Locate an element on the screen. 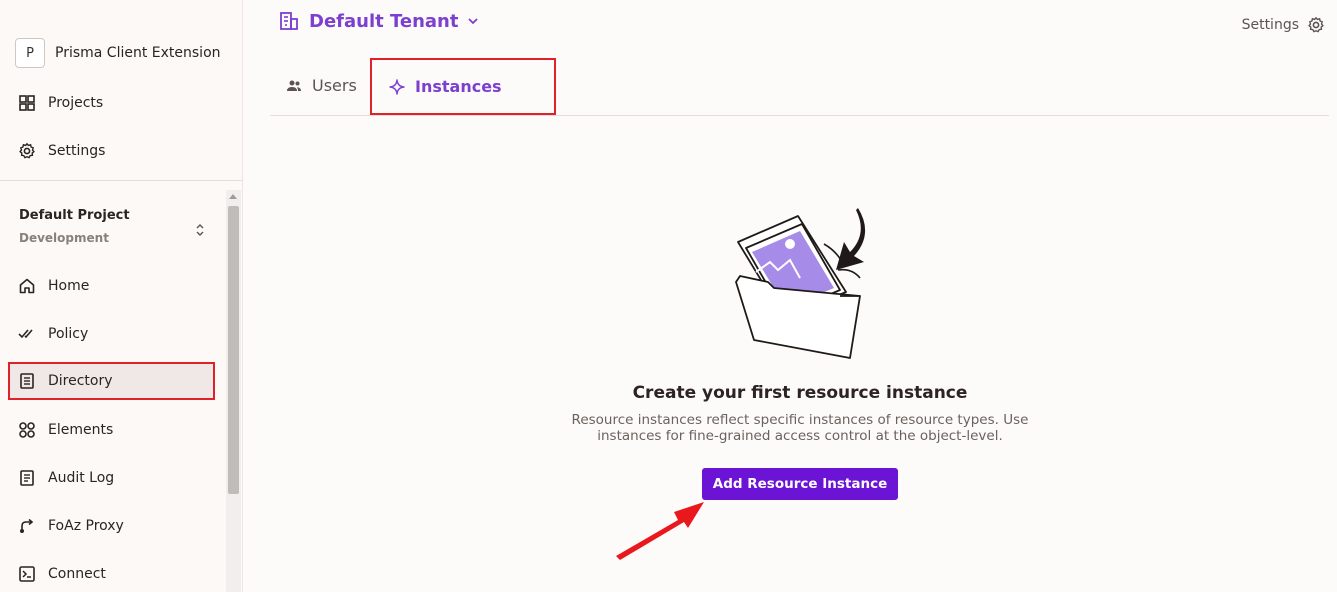 This screenshot has width=1337, height=592. nav-item-home: Home is located at coordinates (112, 286).